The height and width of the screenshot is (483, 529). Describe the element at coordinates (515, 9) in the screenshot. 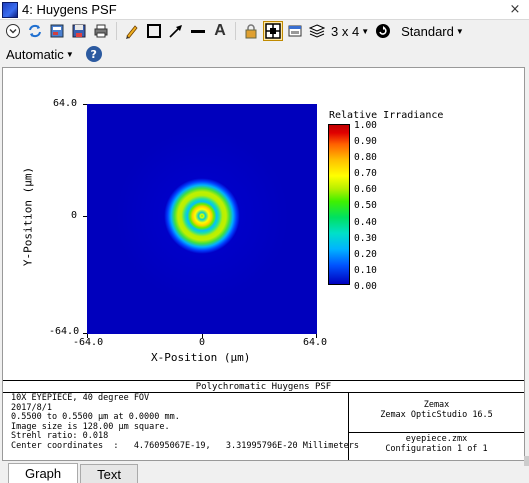

I see `close-icon: ×` at that location.